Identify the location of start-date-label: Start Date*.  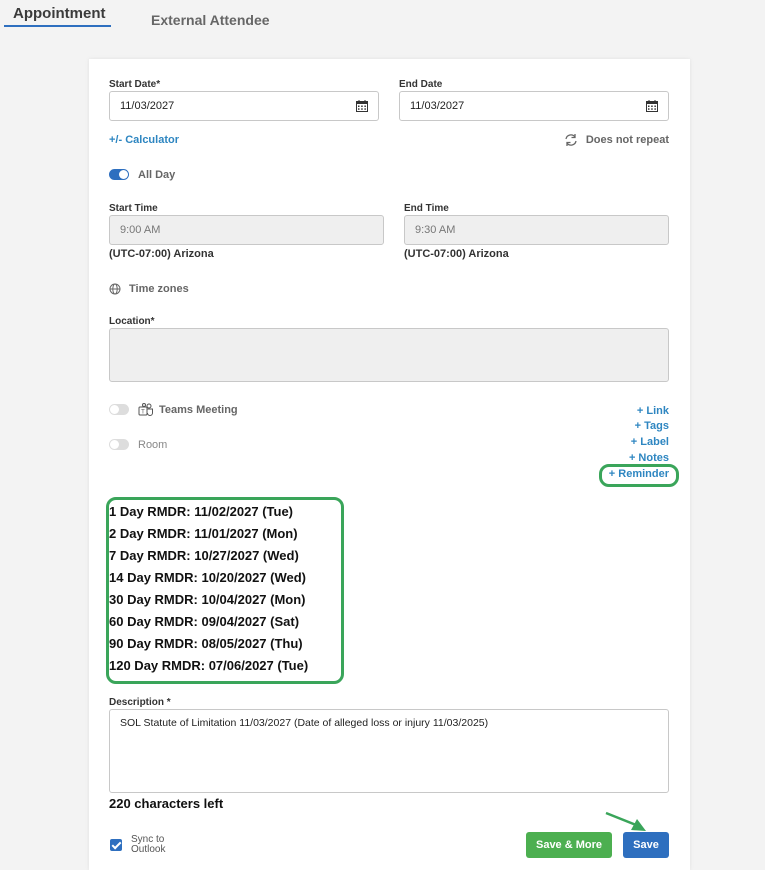
(135, 84).